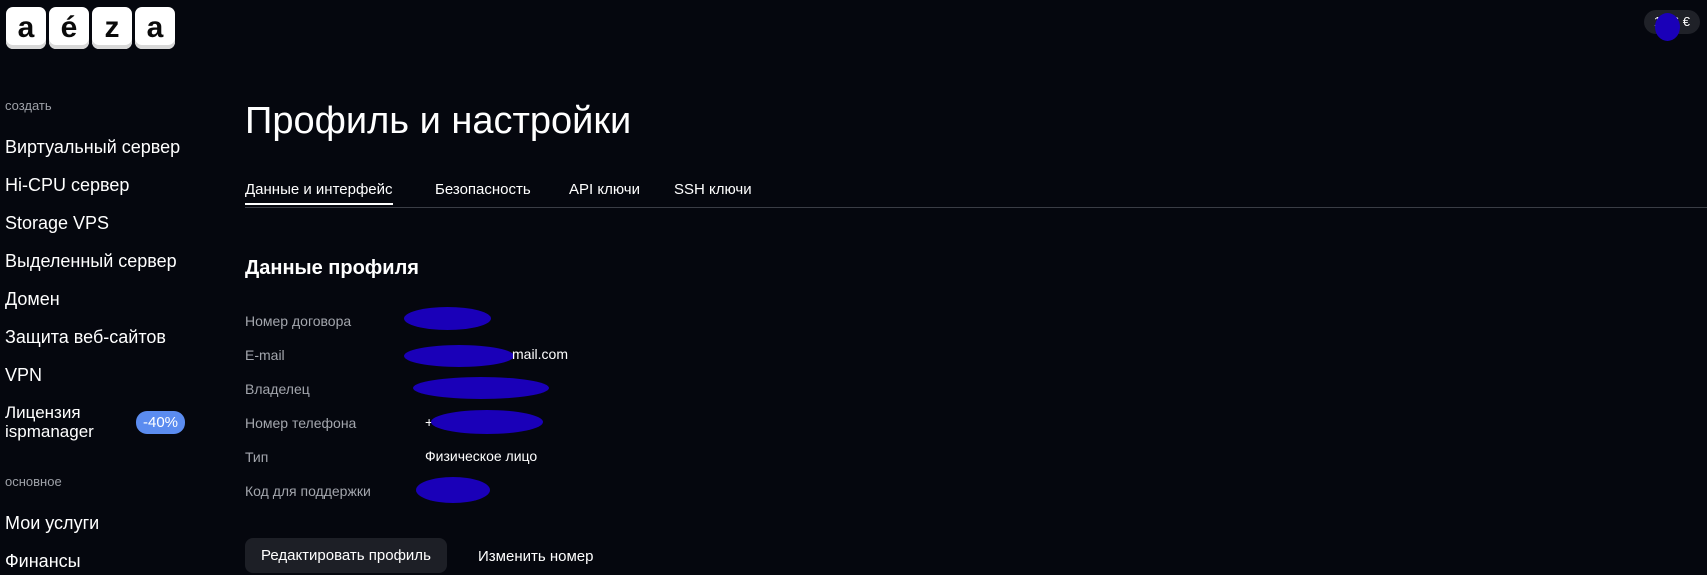 Image resolution: width=1707 pixels, height=575 pixels. Describe the element at coordinates (85, 337) in the screenshot. I see `sidebar-item-website-protection: Защита веб-сайтов` at that location.